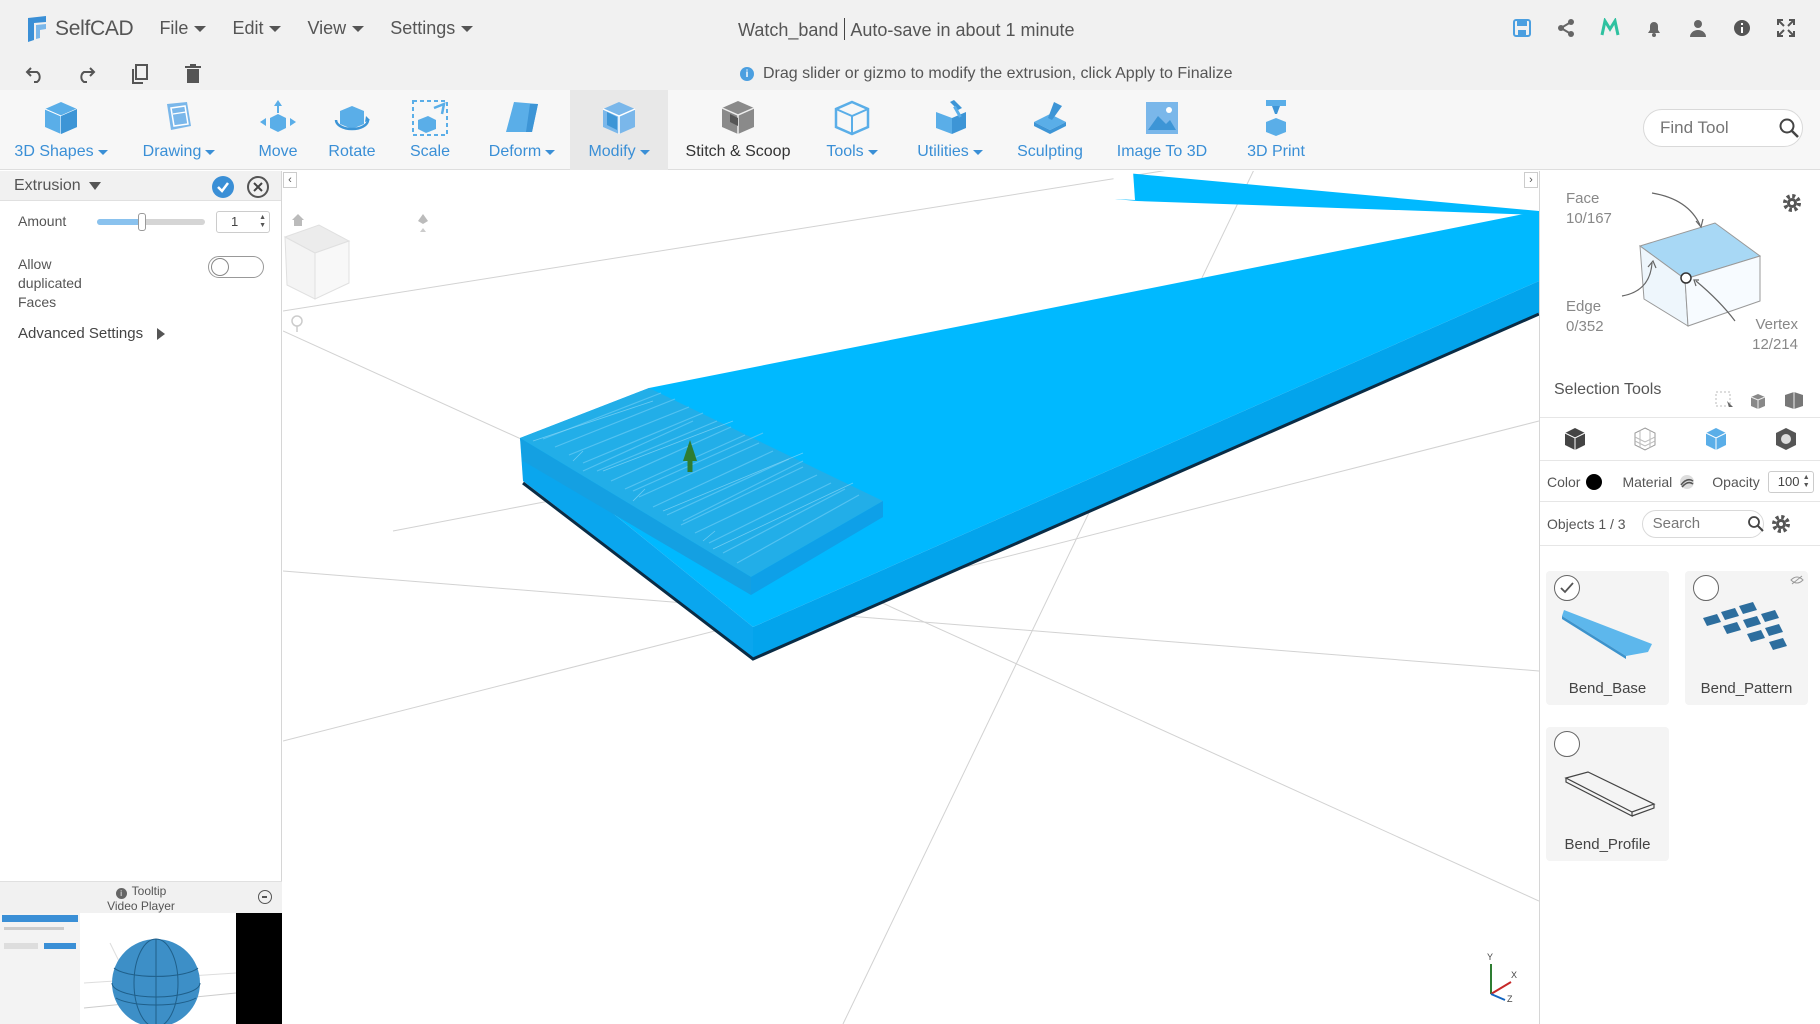 This screenshot has height=1024, width=1820. What do you see at coordinates (223, 187) in the screenshot?
I see `apply-button` at bounding box center [223, 187].